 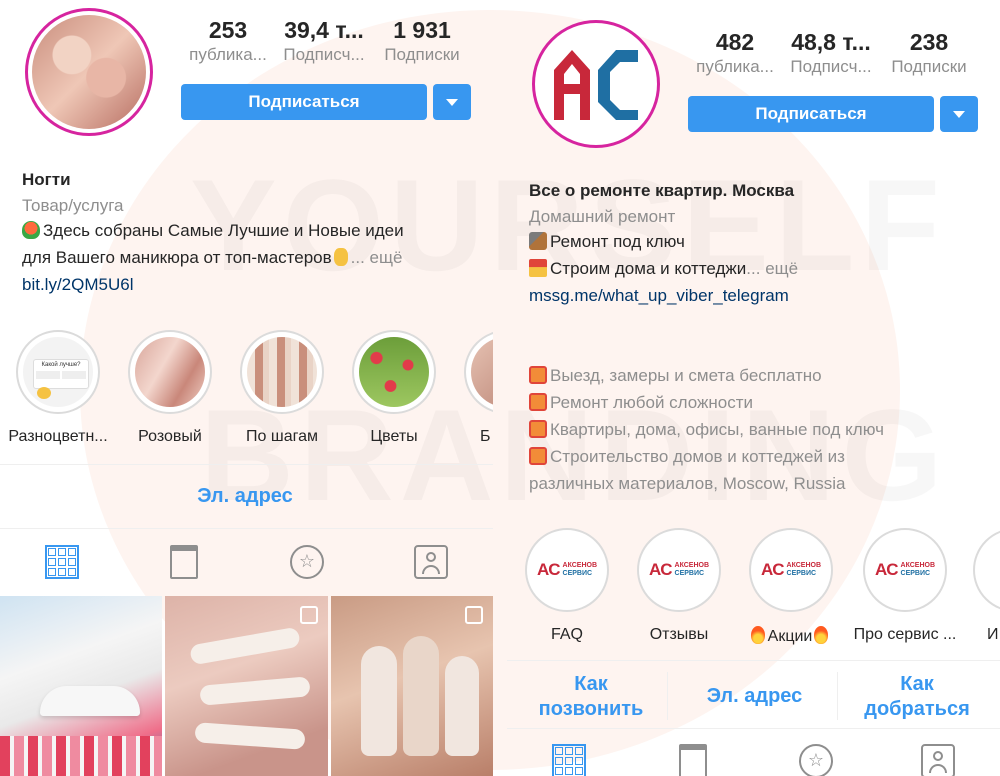 What do you see at coordinates (679, 634) in the screenshot?
I see `highlight-label: Отзывы` at bounding box center [679, 634].